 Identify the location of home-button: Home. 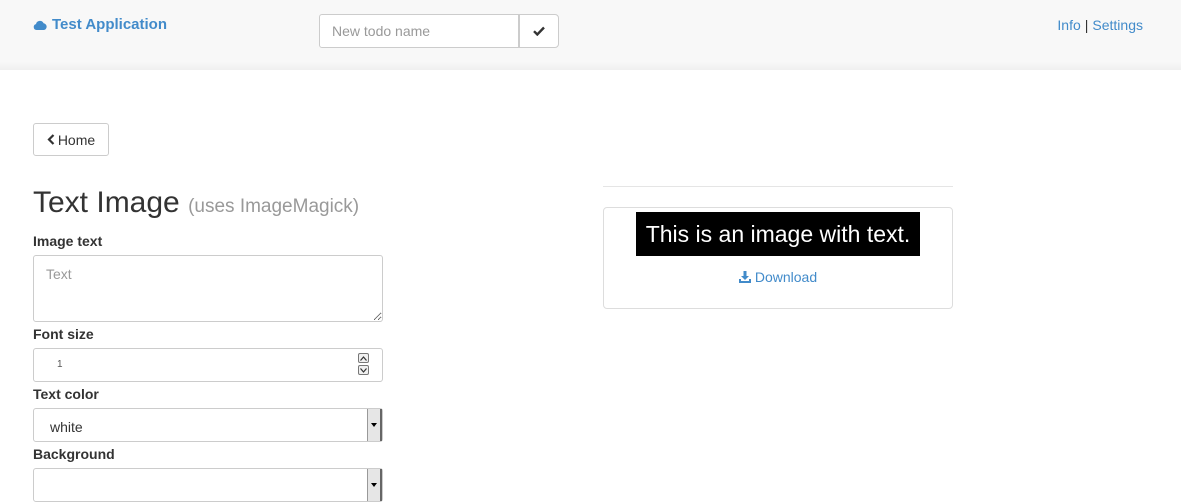
(71, 139).